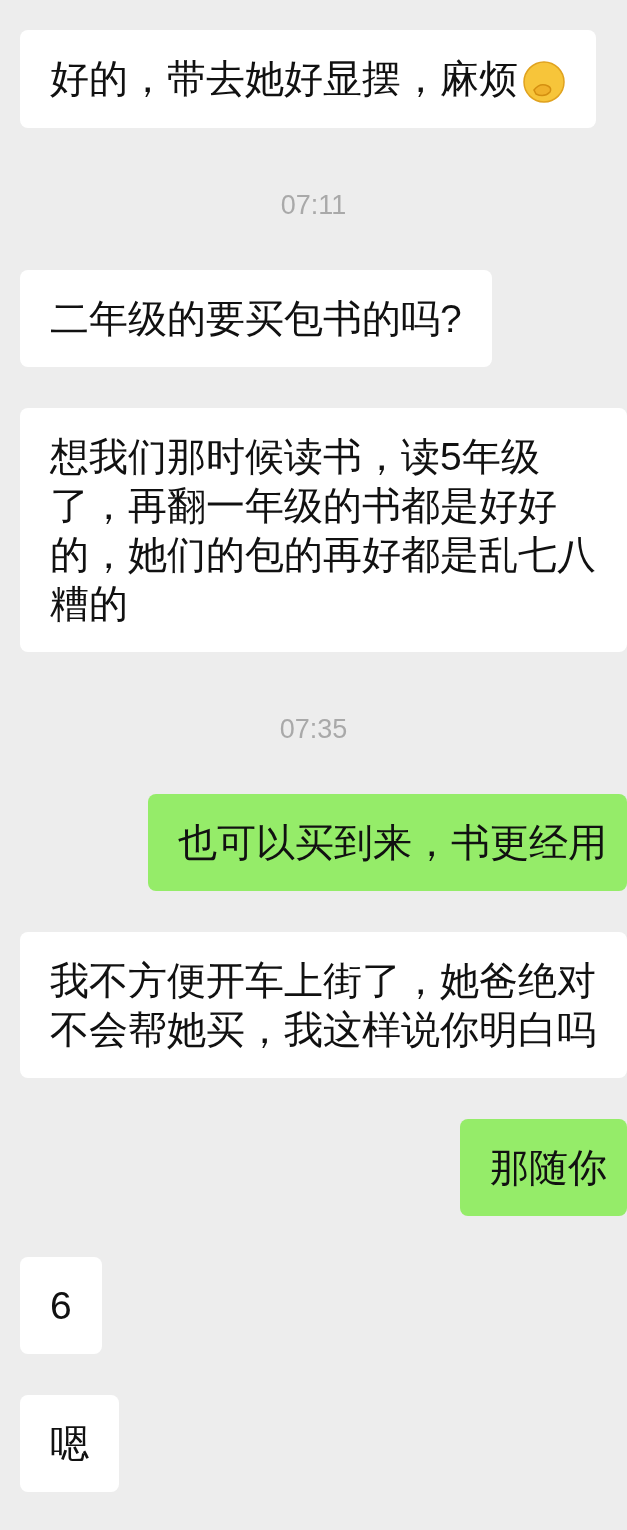  I want to click on message-text: 好的，带去她好显摆，麻烦, so click(284, 78).